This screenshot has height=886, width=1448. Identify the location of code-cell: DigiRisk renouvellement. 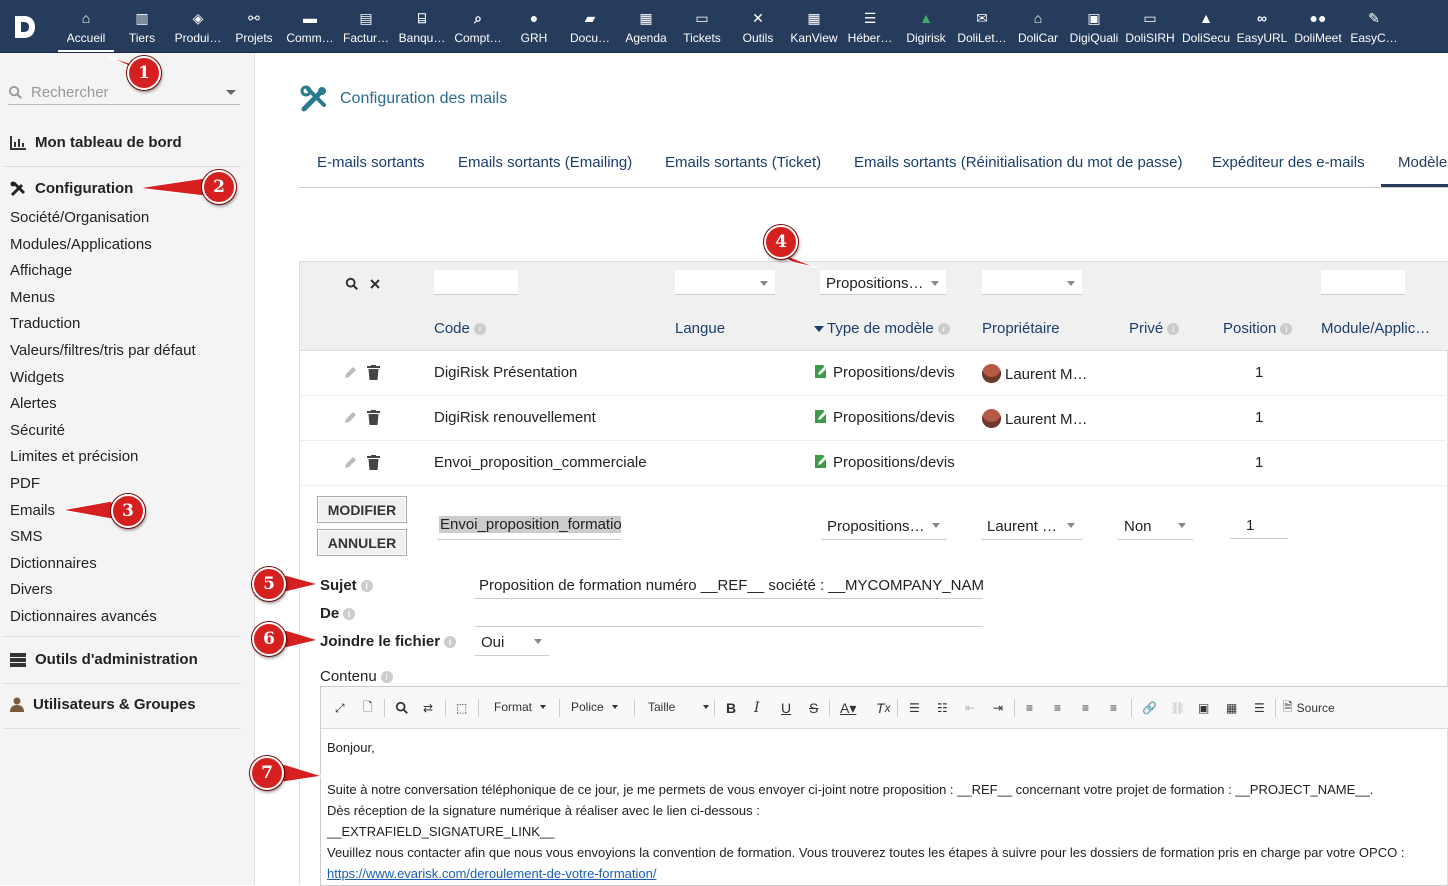
(515, 417).